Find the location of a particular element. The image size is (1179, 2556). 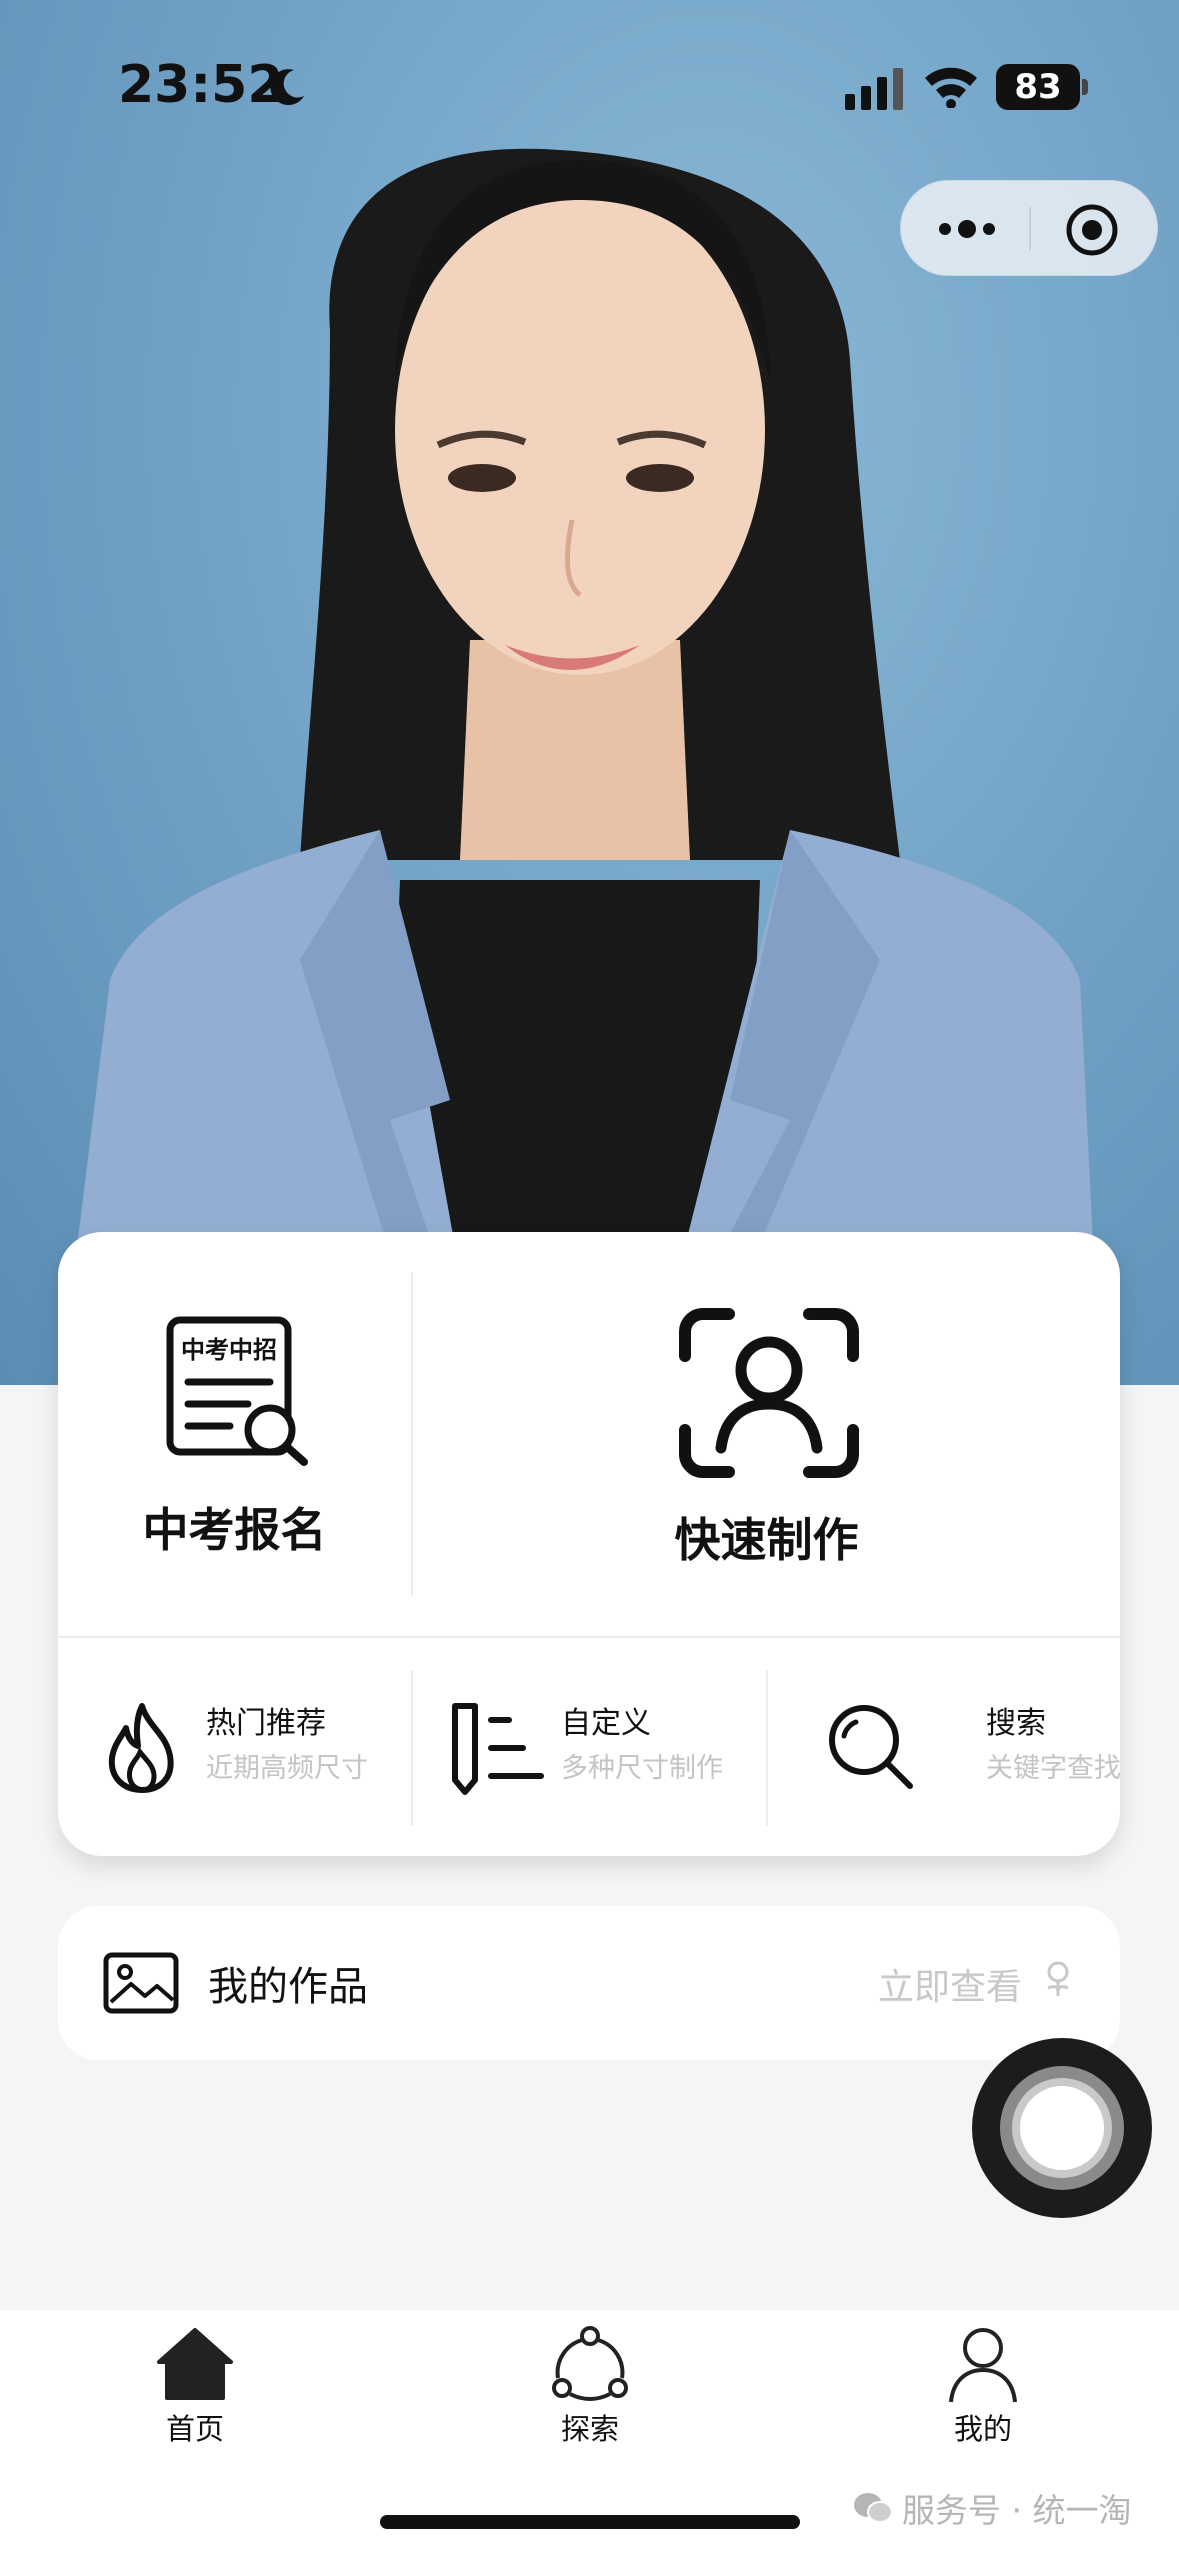

user-icon is located at coordinates (983, 2365).